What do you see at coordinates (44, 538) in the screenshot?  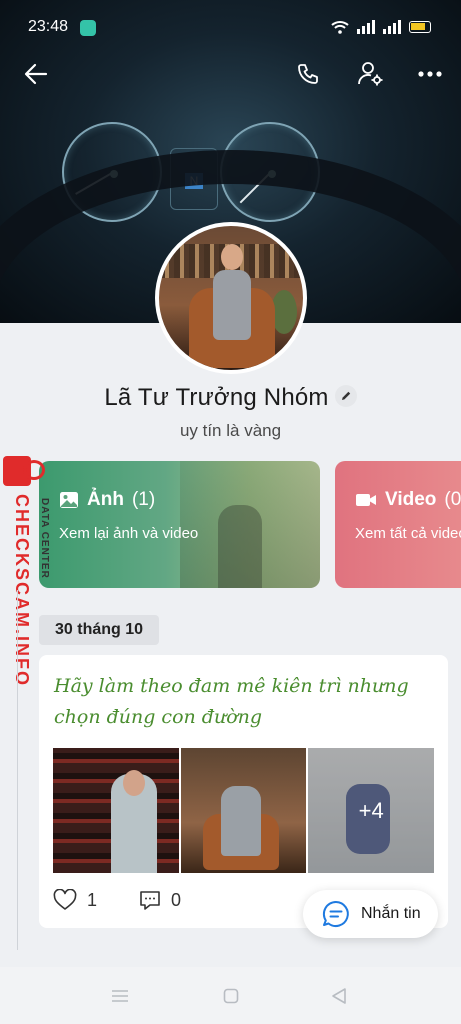 I see `watermark-subtext: DATA CENTER` at bounding box center [44, 538].